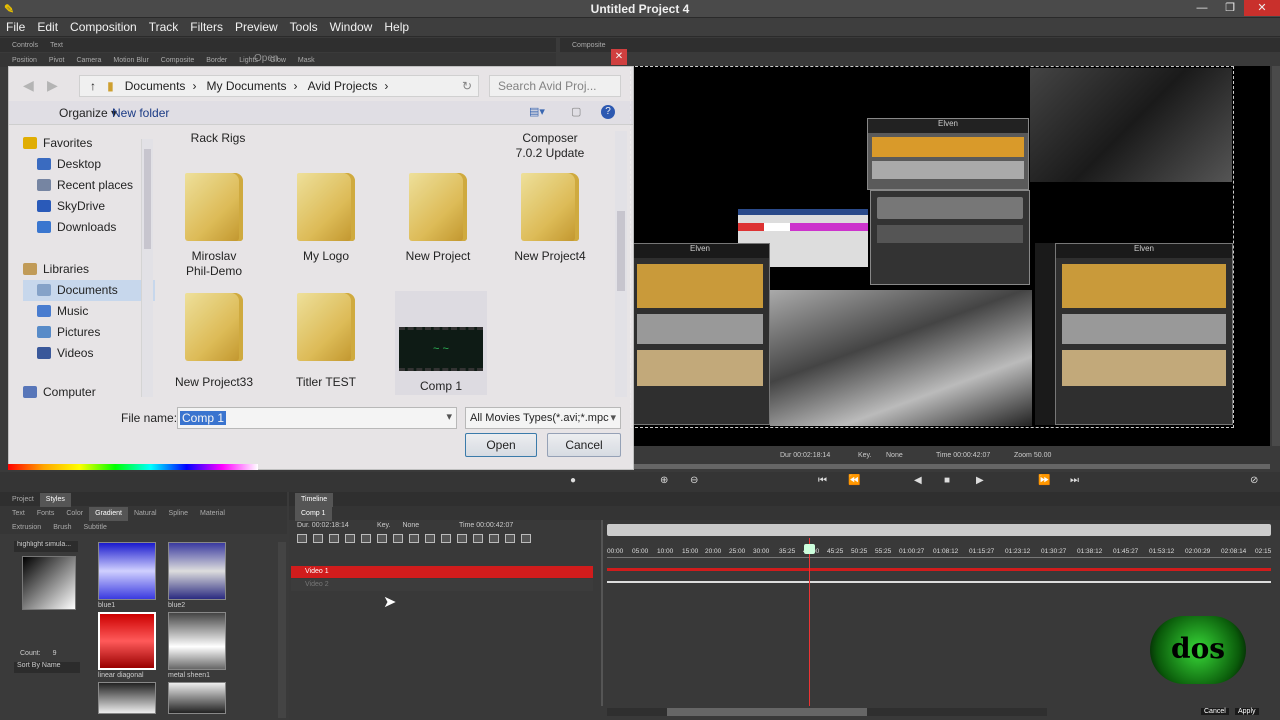  Describe the element at coordinates (1276, 256) in the screenshot. I see `viewer-scrollbar` at that location.